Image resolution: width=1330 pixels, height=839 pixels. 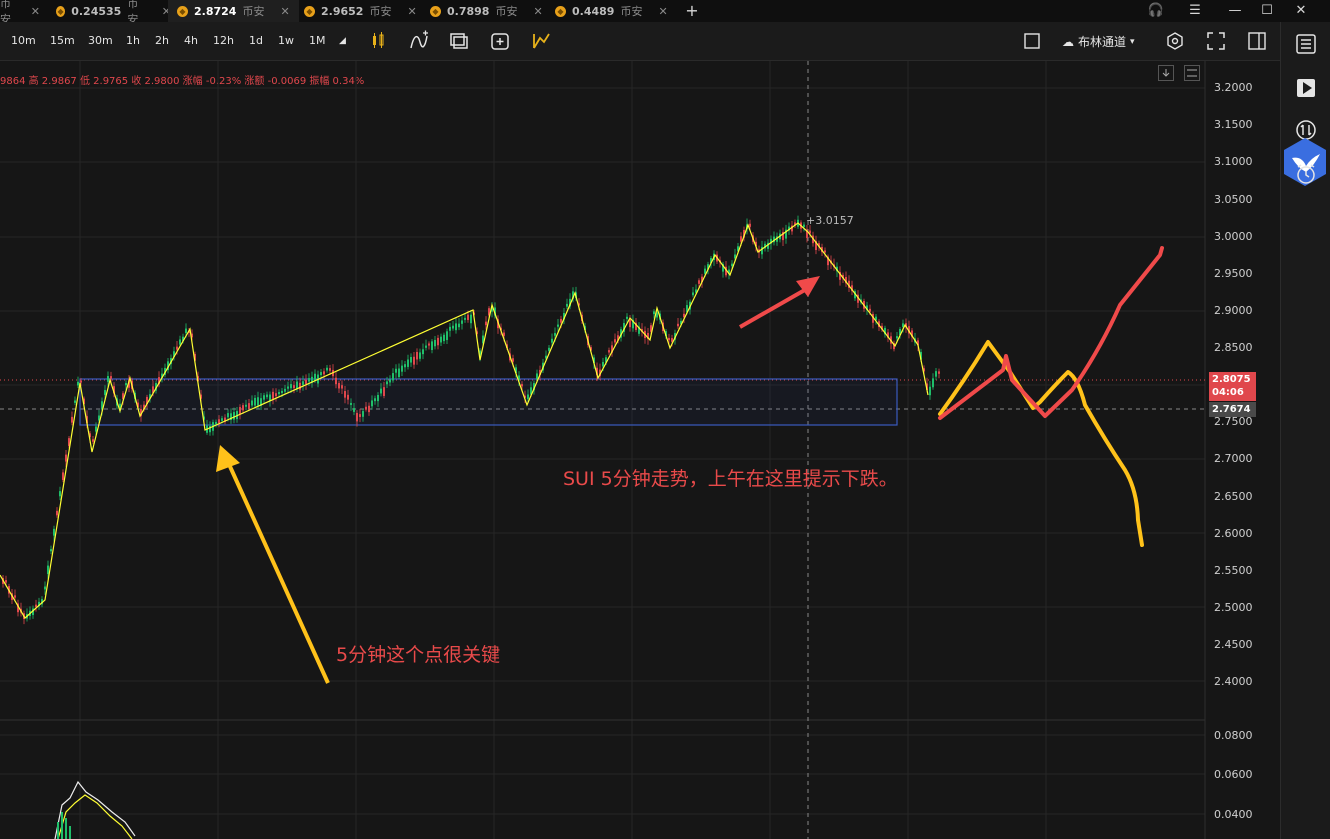 I want to click on window-close-icon: ✕, so click(x=1301, y=11).